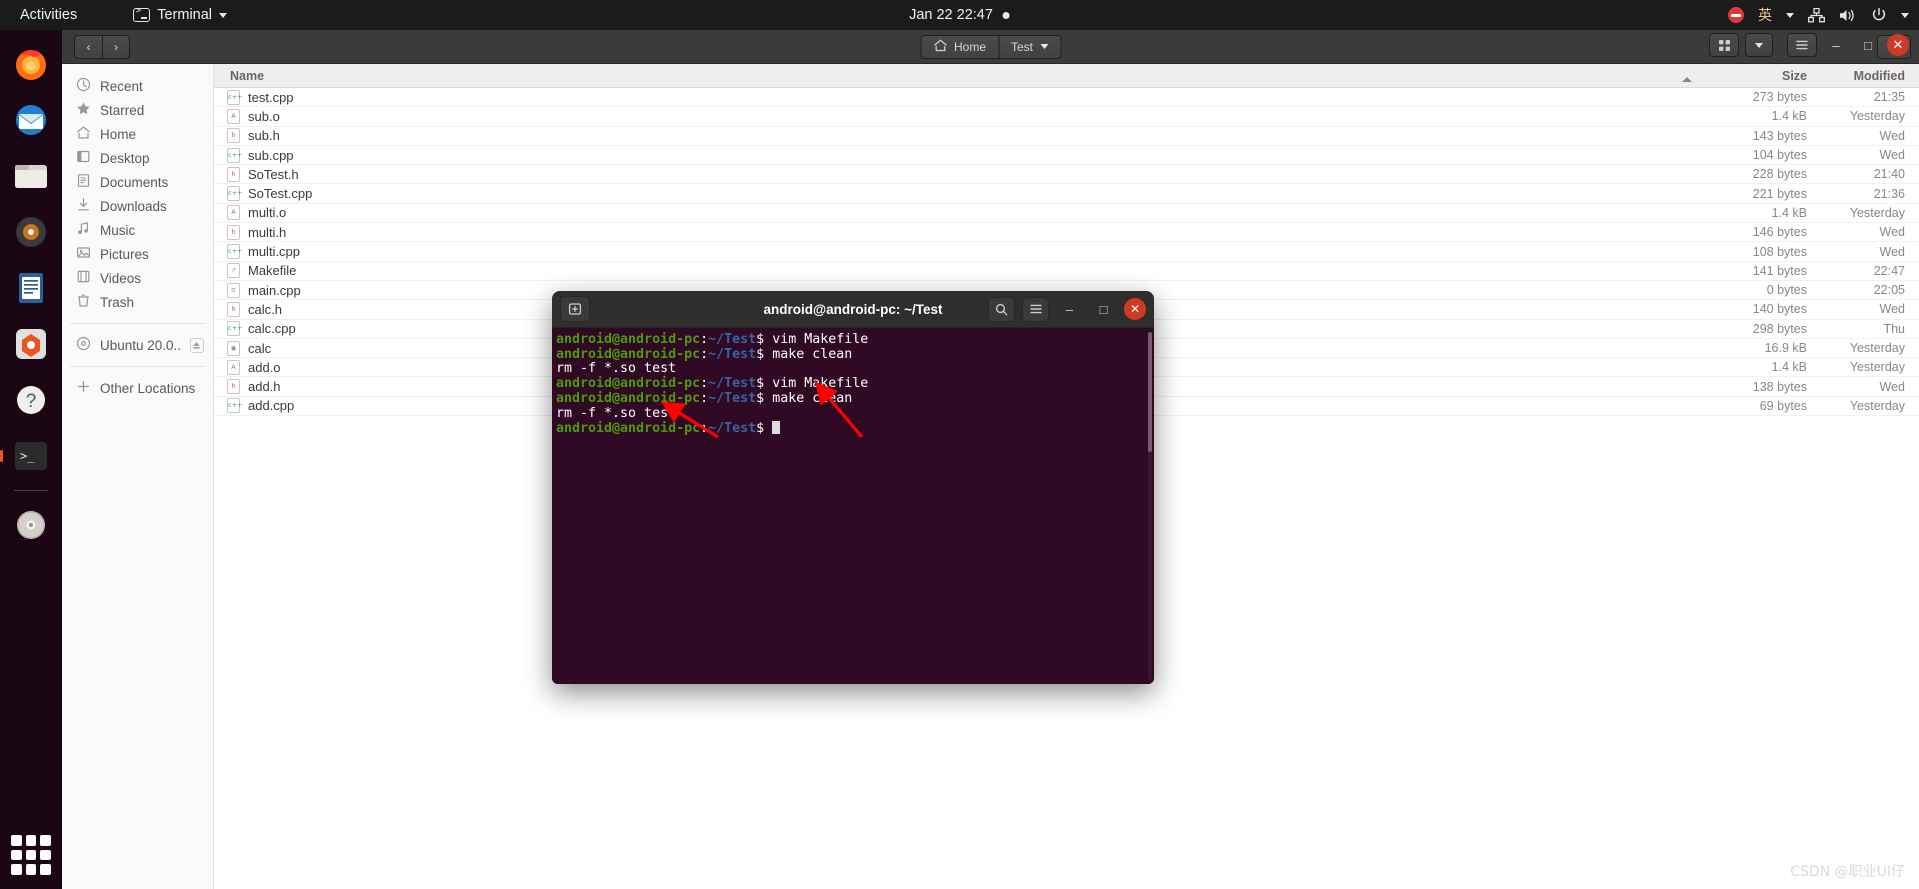 Image resolution: width=1919 pixels, height=889 pixels. I want to click on documents-icon, so click(83, 182).